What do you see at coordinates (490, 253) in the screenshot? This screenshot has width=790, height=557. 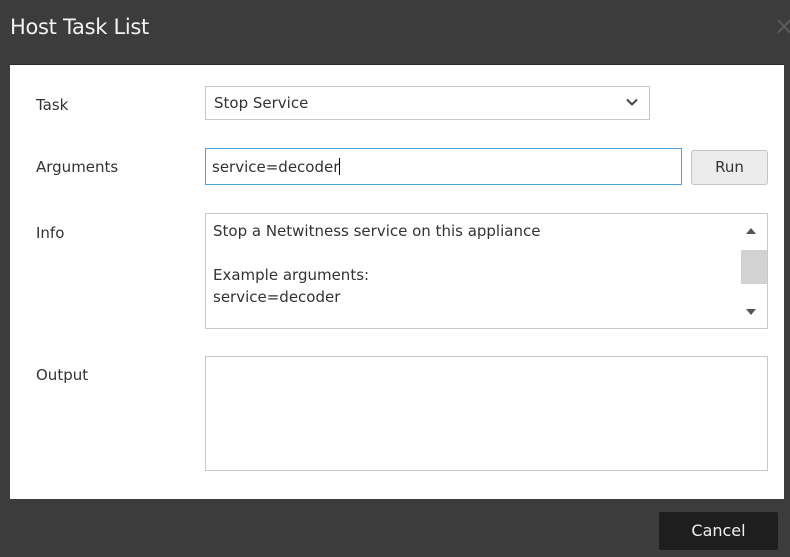 I see `info-line-blank` at bounding box center [490, 253].